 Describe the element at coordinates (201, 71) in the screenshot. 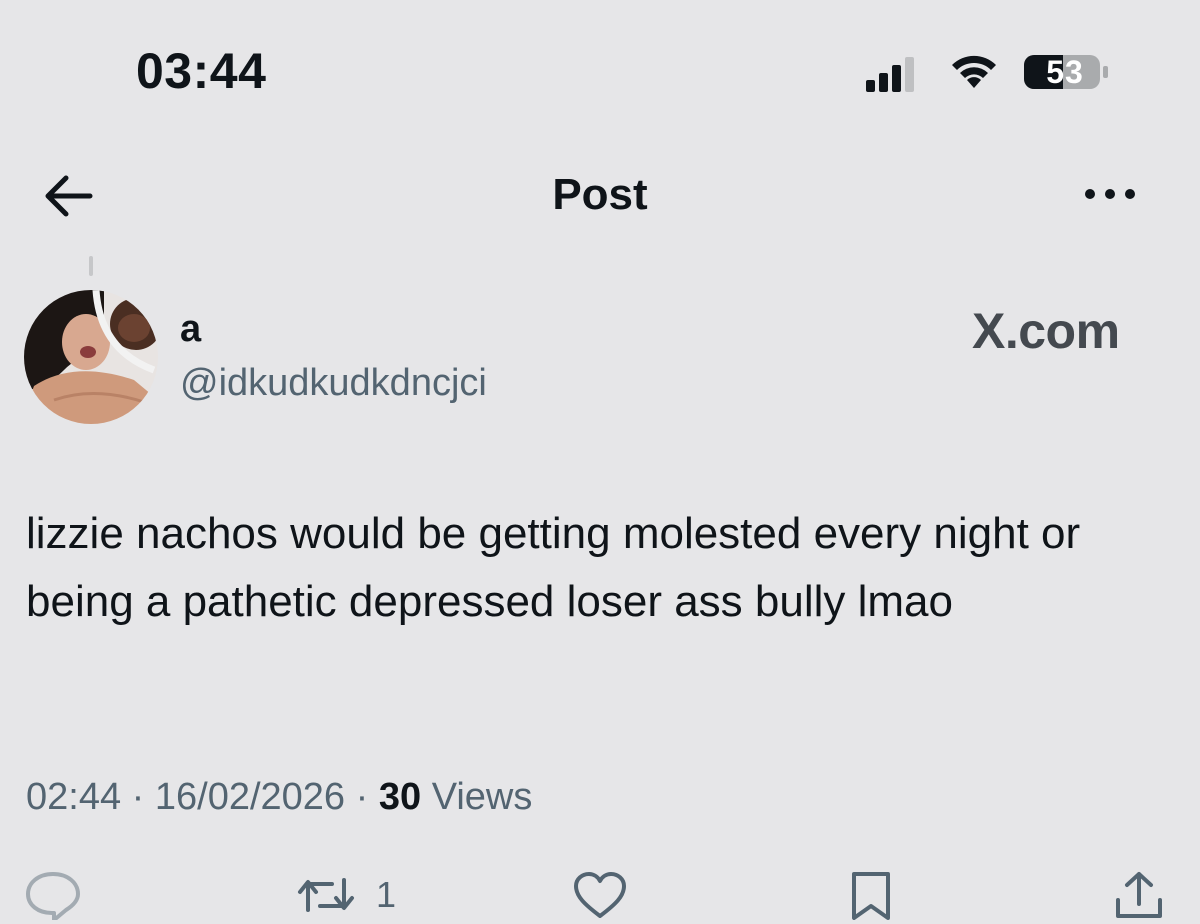

I see `status-time: 03:44` at that location.